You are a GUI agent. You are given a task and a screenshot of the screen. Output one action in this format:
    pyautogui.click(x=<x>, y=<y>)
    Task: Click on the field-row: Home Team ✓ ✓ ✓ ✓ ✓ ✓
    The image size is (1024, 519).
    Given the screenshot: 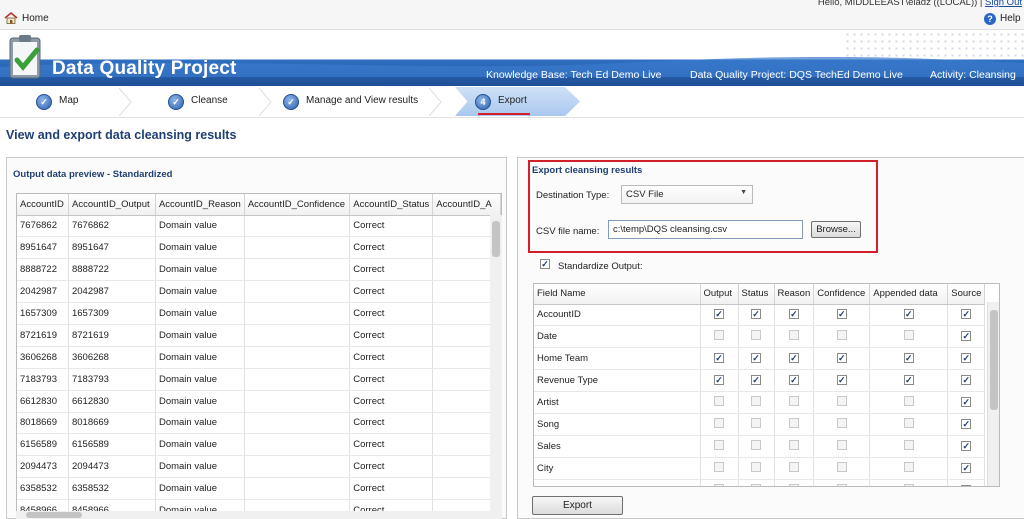 What is the action you would take?
    pyautogui.click(x=760, y=359)
    